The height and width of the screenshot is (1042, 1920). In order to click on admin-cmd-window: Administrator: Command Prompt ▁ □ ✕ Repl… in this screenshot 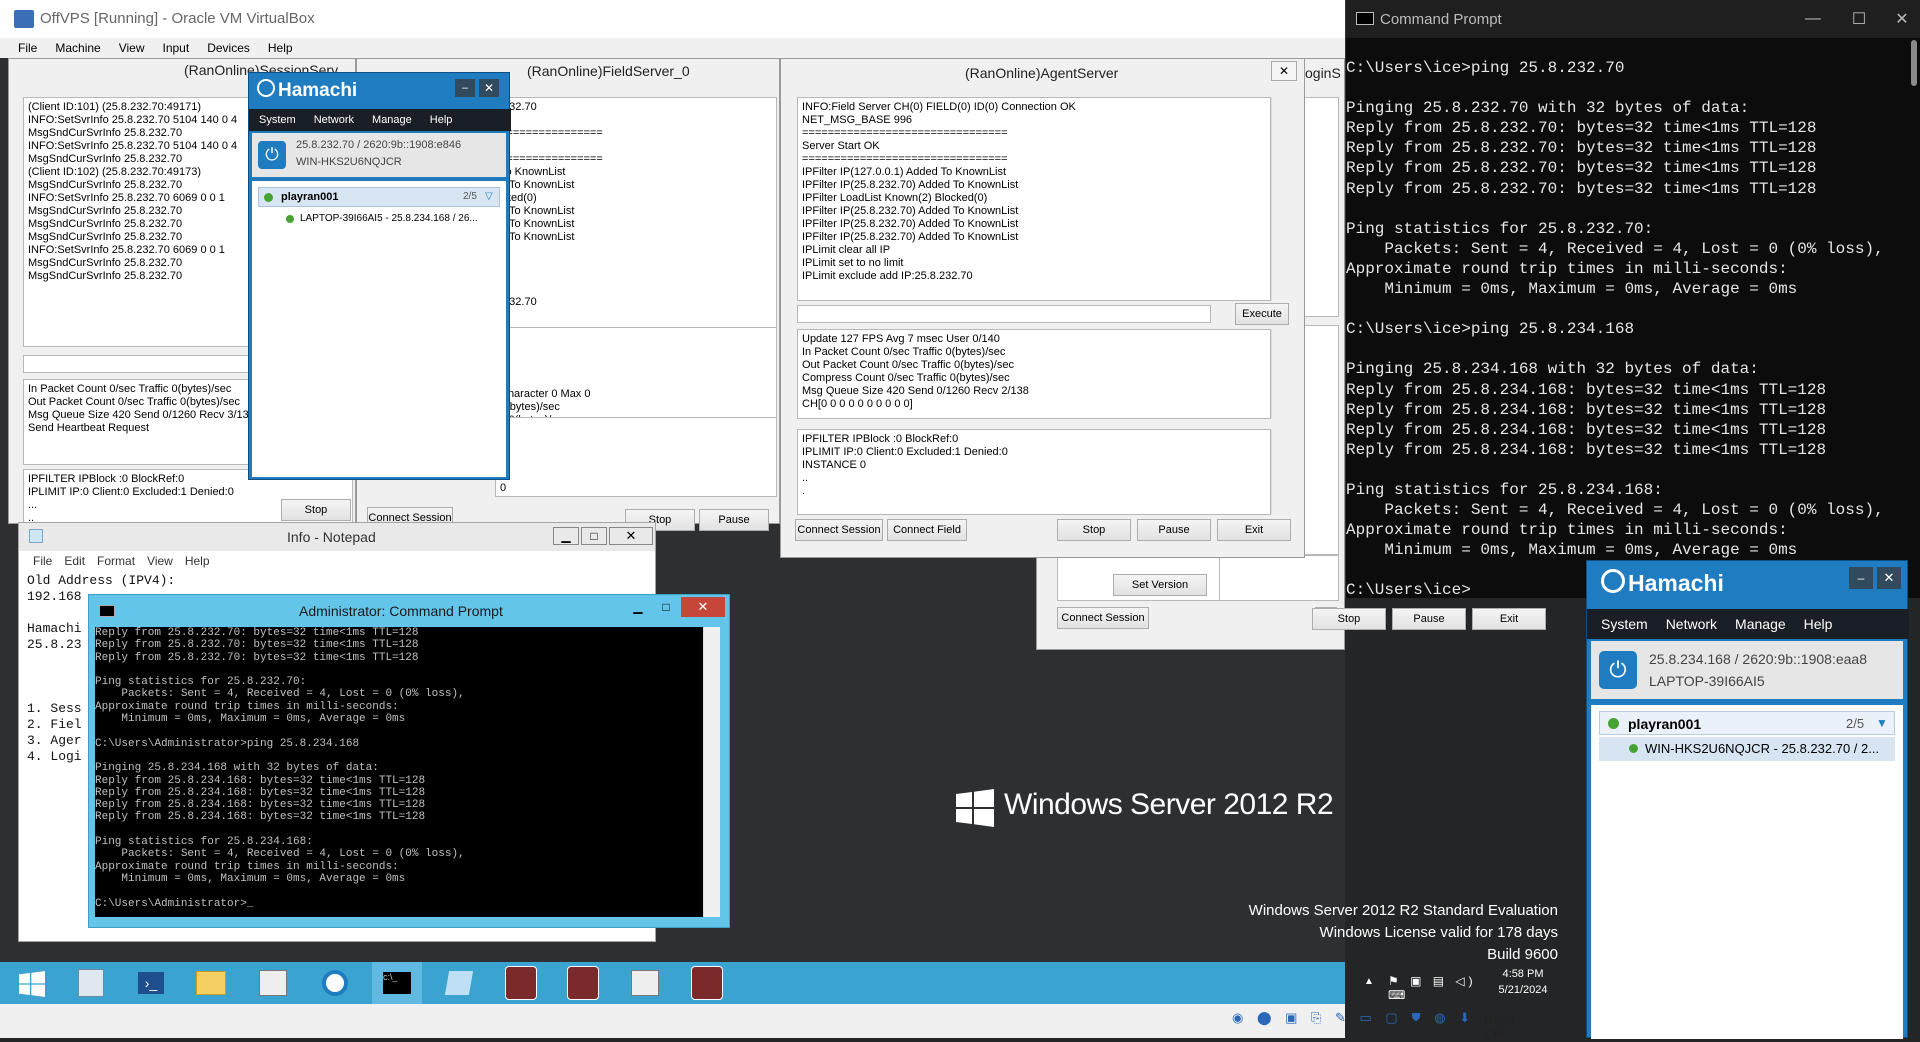, I will do `click(409, 761)`.